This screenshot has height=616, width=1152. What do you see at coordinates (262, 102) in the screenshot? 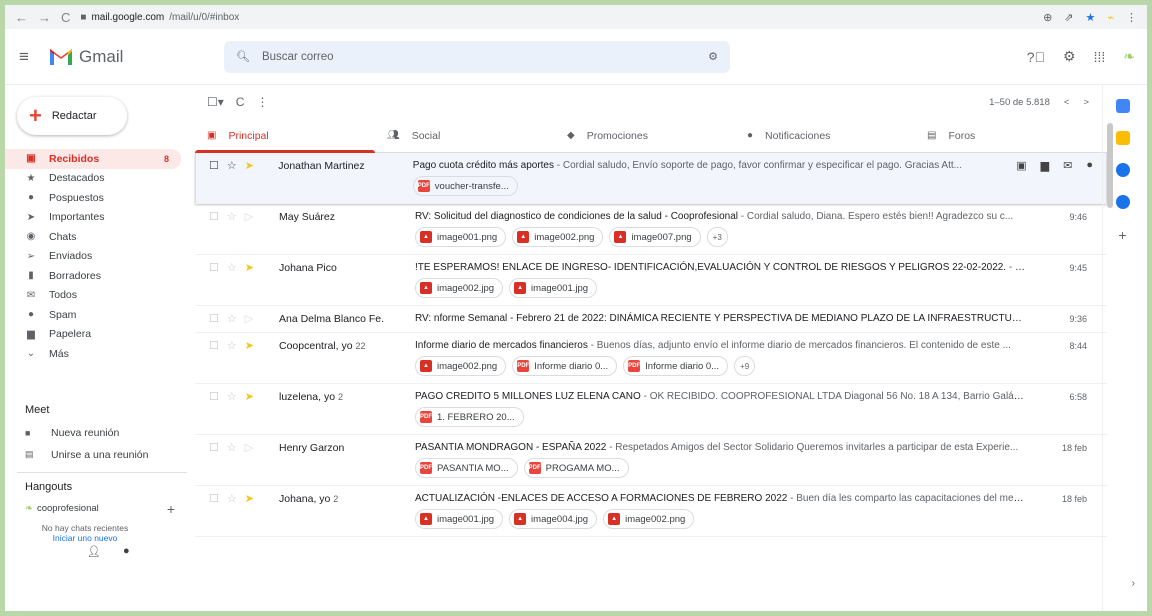
I see `more-options-icon: ⋮` at bounding box center [262, 102].